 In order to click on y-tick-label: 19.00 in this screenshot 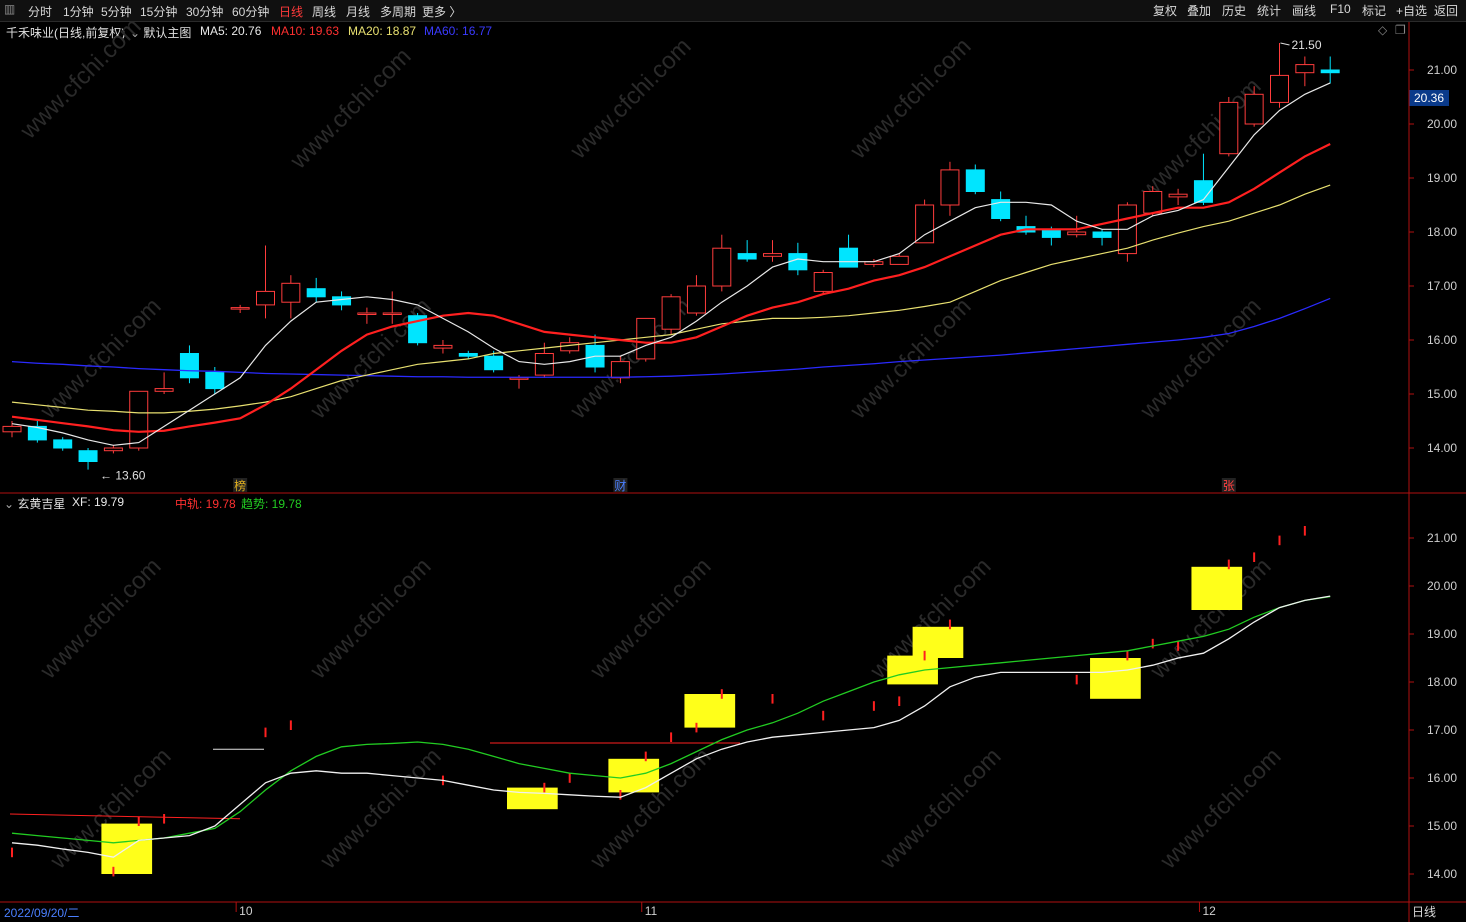, I will do `click(1442, 178)`.